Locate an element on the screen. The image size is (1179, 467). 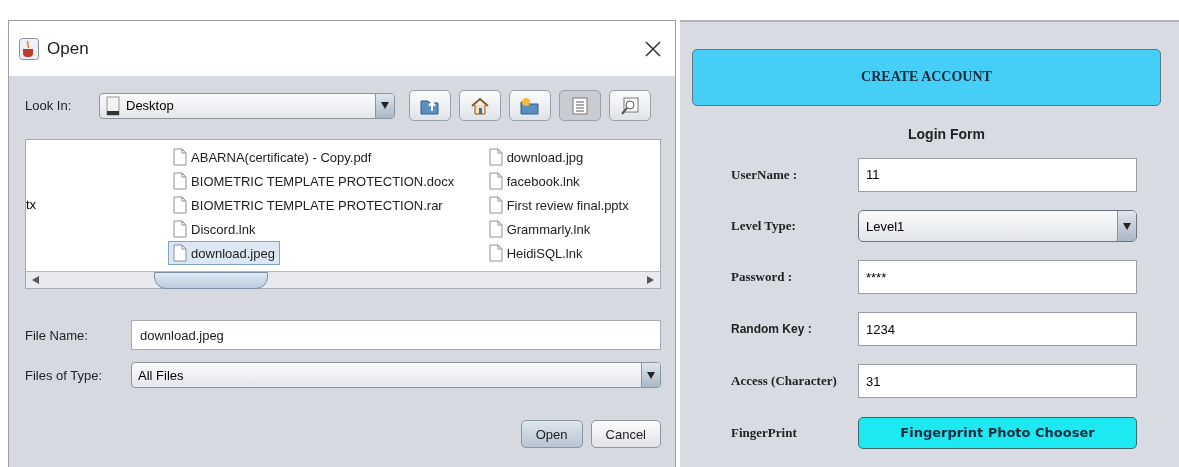
look-in-dropdown: Desktop is located at coordinates (247, 105).